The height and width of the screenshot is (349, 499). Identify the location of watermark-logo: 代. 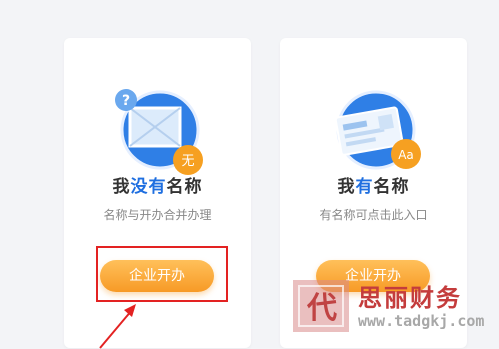
(321, 306).